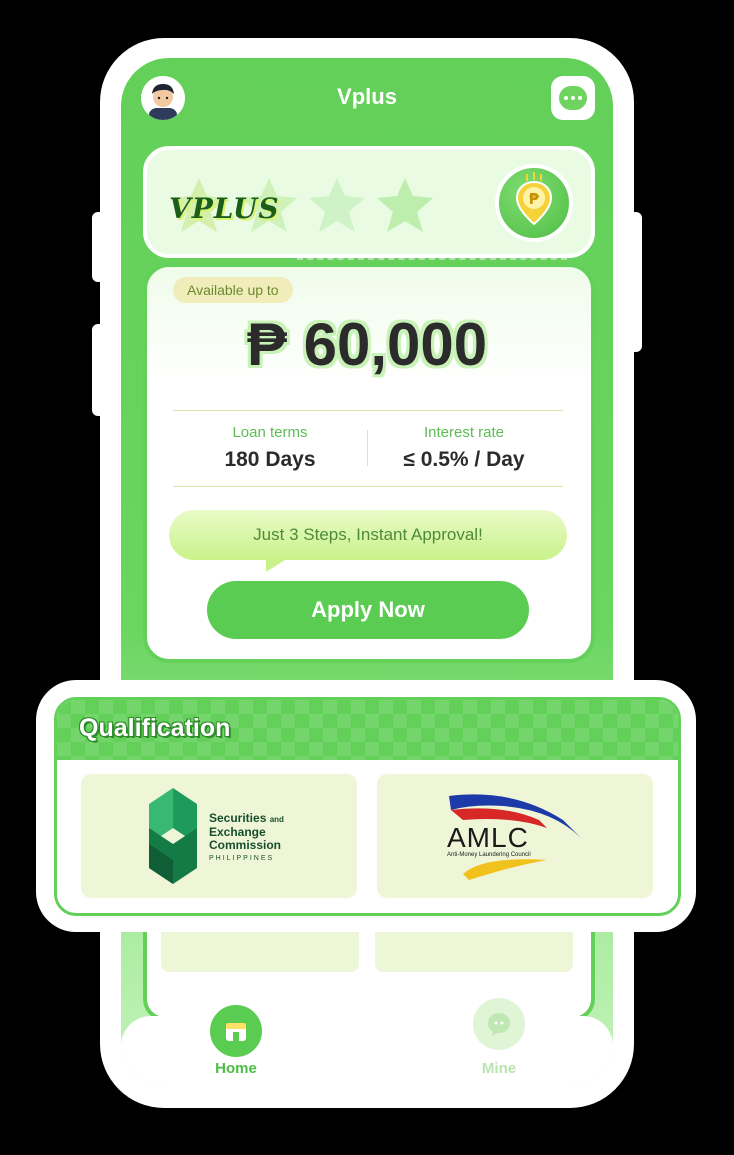 This screenshot has width=734, height=1155. What do you see at coordinates (270, 432) in the screenshot?
I see `loan-terms-label: Loan terms` at bounding box center [270, 432].